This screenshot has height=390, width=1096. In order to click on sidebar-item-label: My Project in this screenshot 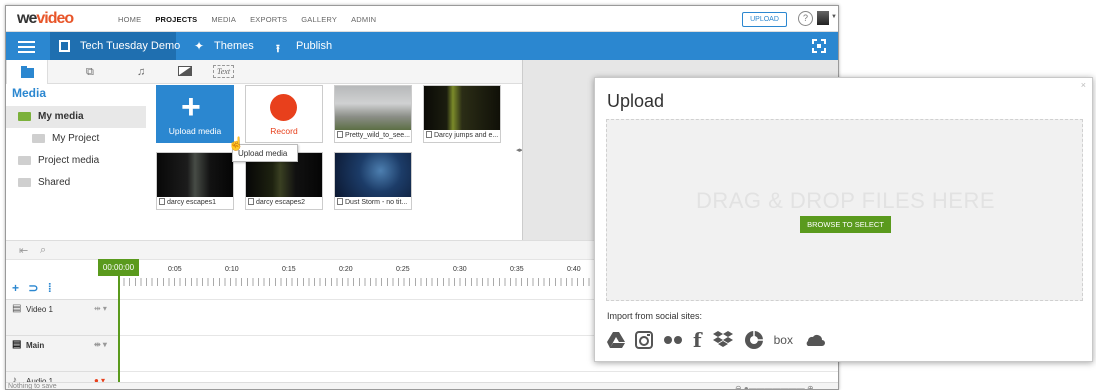, I will do `click(76, 138)`.